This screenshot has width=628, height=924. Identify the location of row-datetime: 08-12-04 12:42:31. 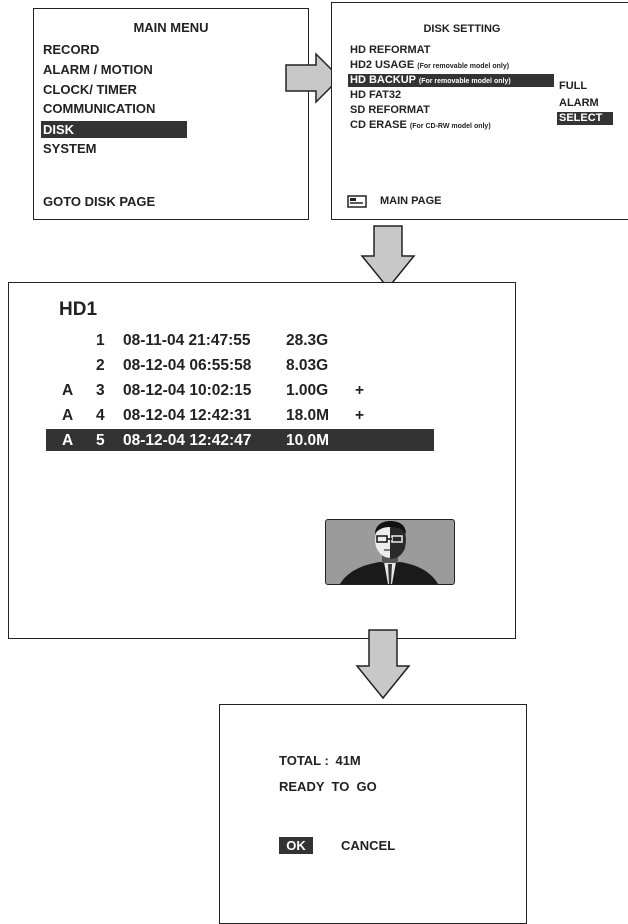
(187, 415).